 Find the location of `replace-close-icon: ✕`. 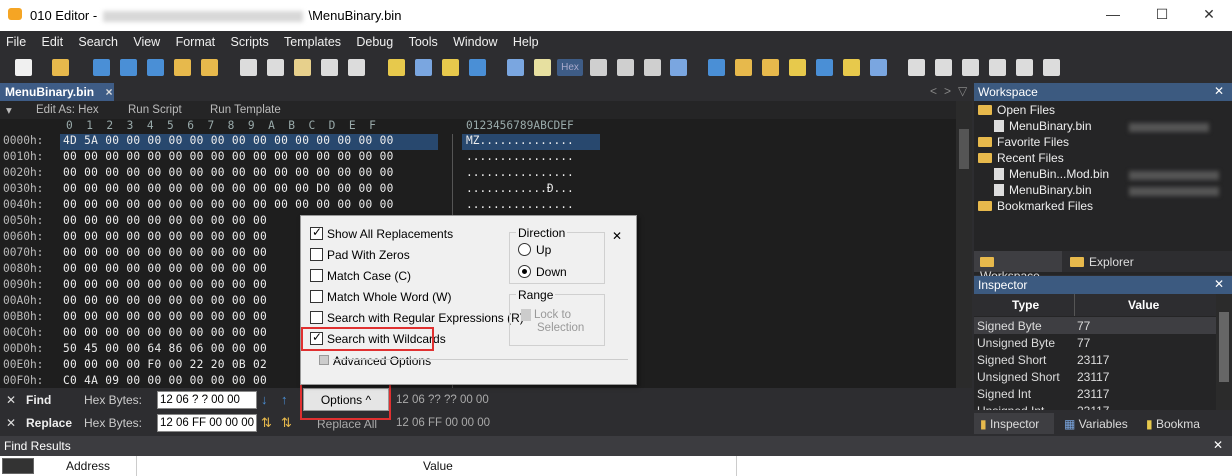

replace-close-icon: ✕ is located at coordinates (11, 423).